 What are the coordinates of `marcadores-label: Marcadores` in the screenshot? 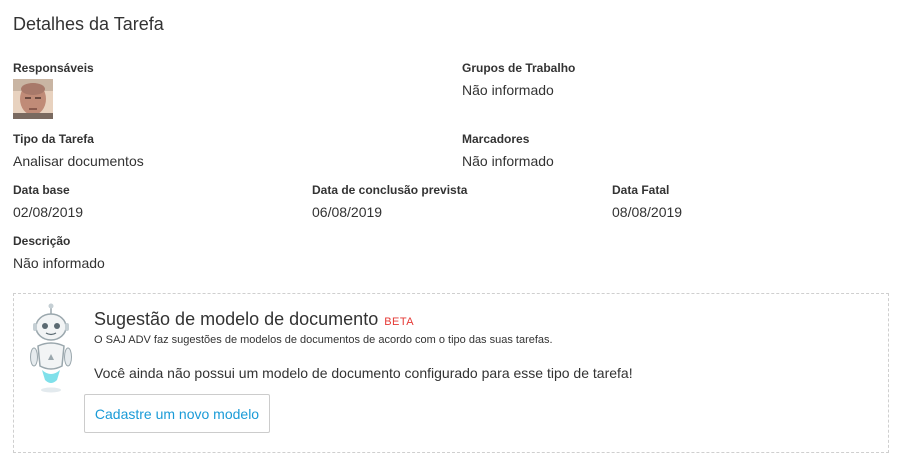 It's located at (496, 139).